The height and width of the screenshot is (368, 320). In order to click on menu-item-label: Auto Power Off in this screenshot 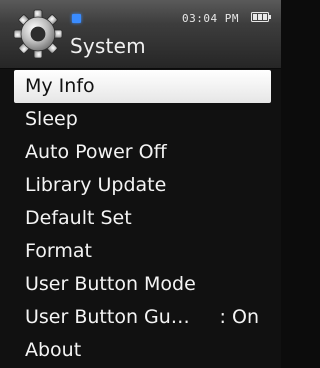, I will do `click(96, 152)`.